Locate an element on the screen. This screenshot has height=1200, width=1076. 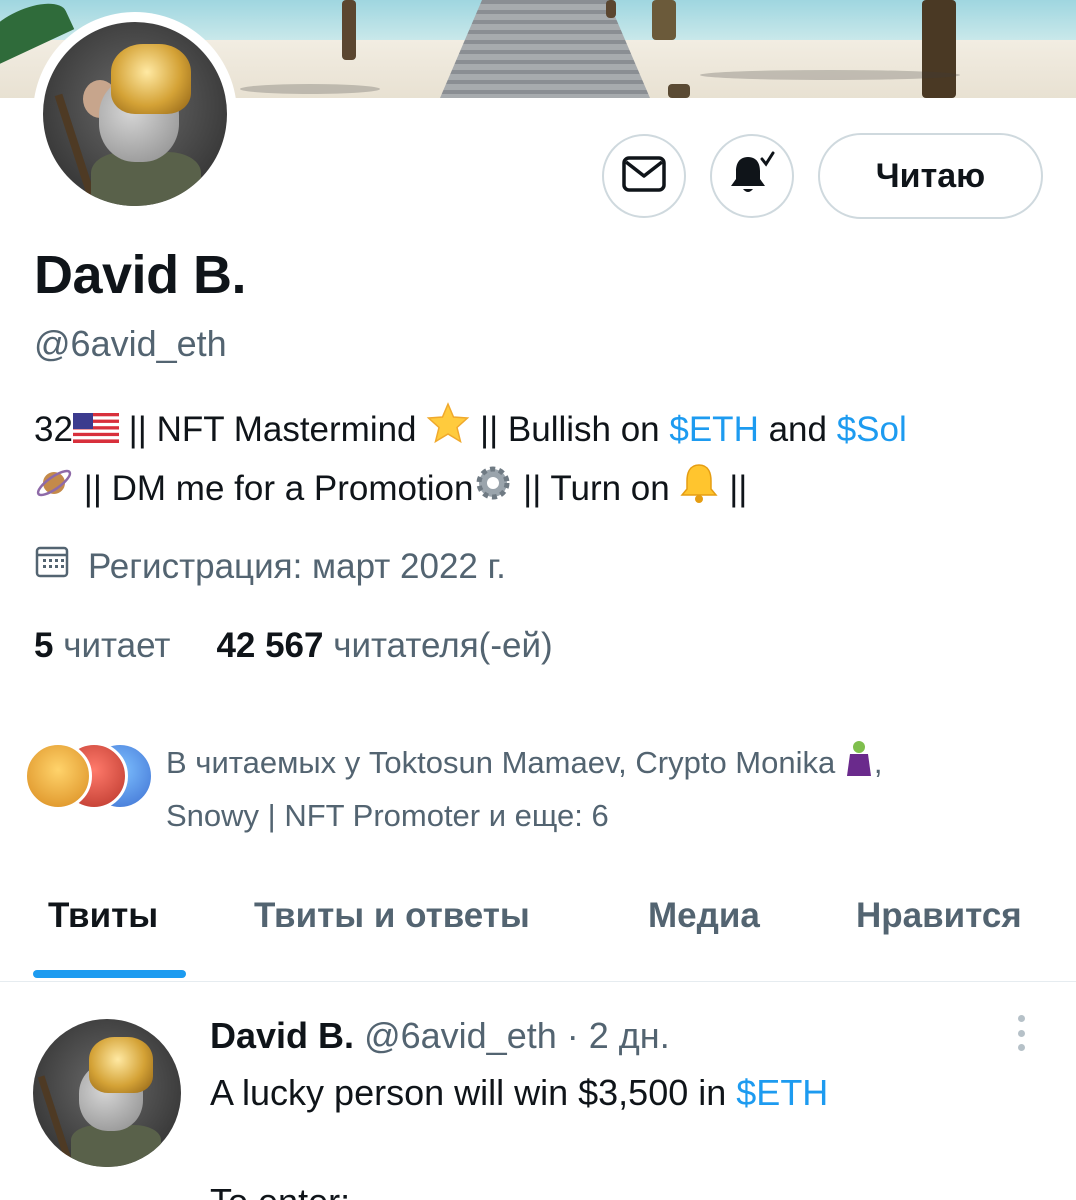
calendar-icon is located at coordinates (52, 566).